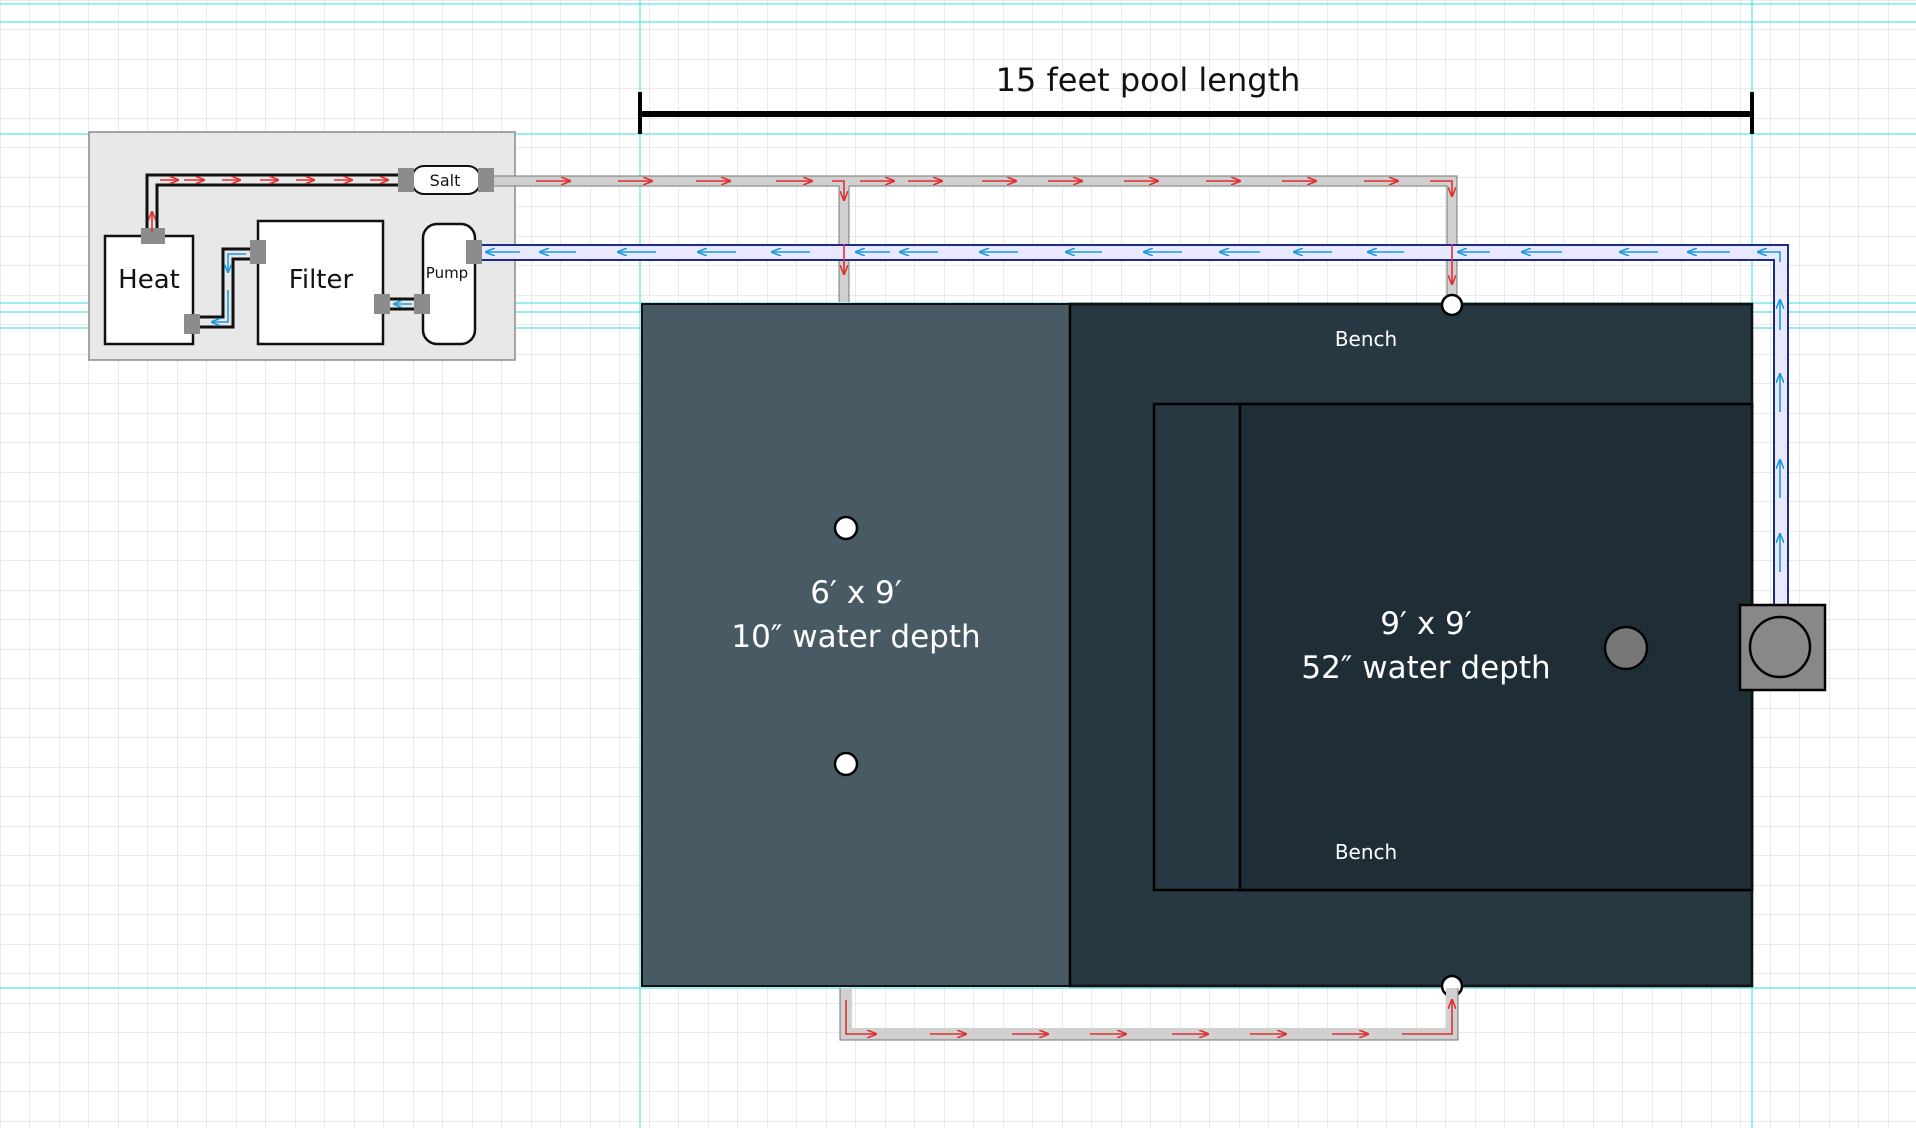 This screenshot has height=1128, width=1916. What do you see at coordinates (1366, 852) in the screenshot?
I see `bench-bottom-label: Bench` at bounding box center [1366, 852].